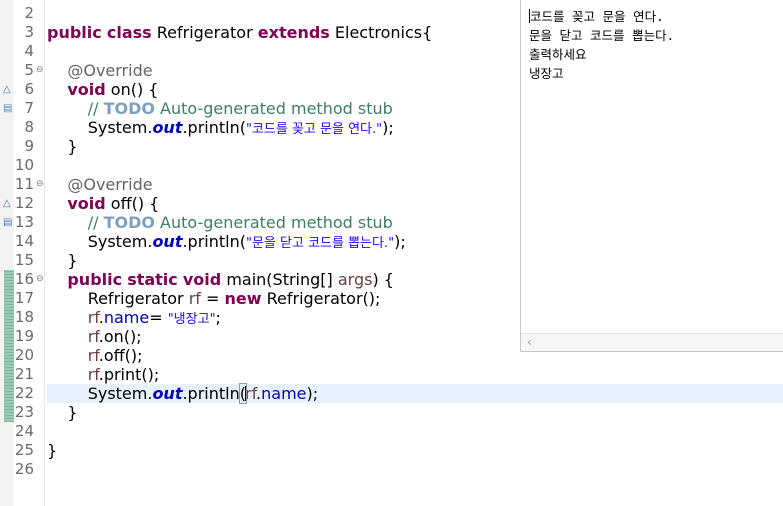 The image size is (783, 506). What do you see at coordinates (29, 32) in the screenshot?
I see `line-number: 3` at bounding box center [29, 32].